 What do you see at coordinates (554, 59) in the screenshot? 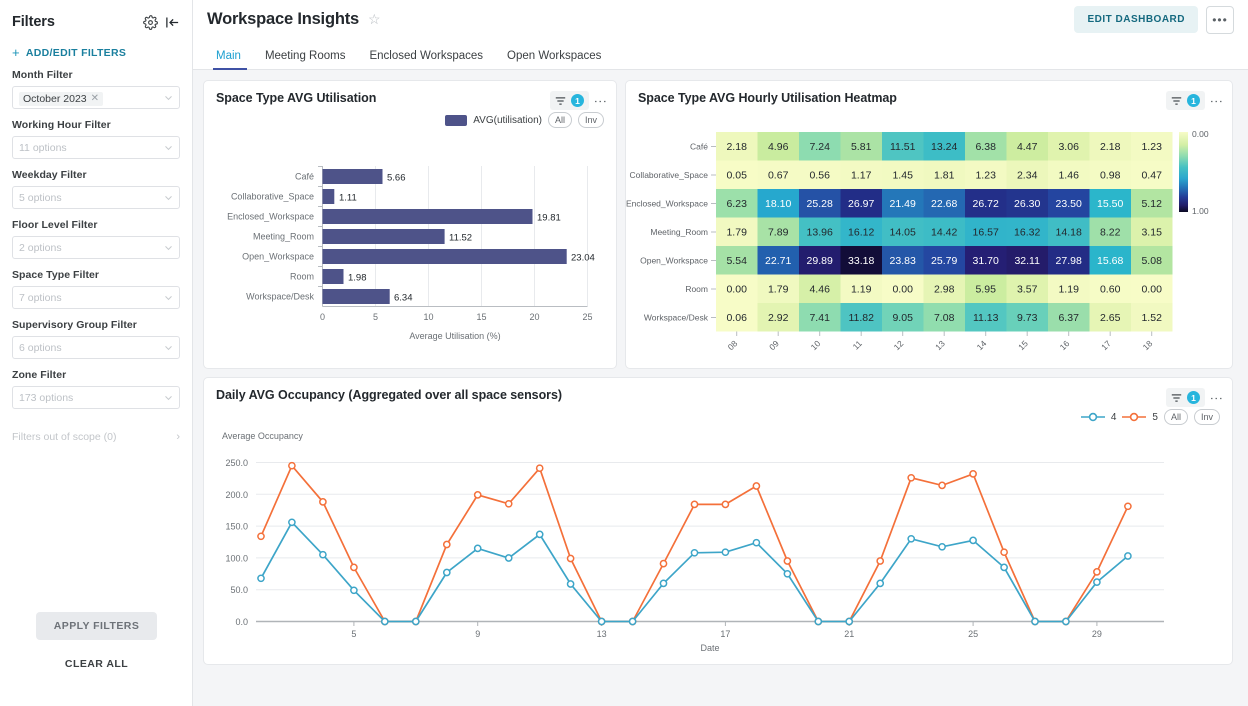
I see `tab-open-workspaces: Open Workspaces` at bounding box center [554, 59].